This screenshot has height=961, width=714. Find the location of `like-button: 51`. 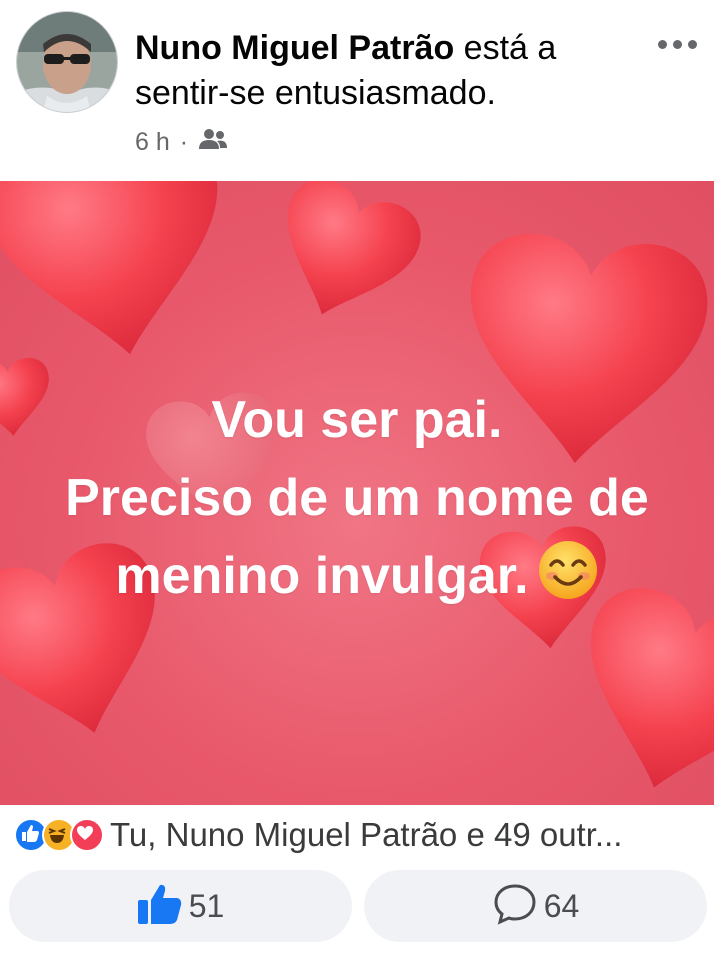

like-button: 51 is located at coordinates (180, 906).